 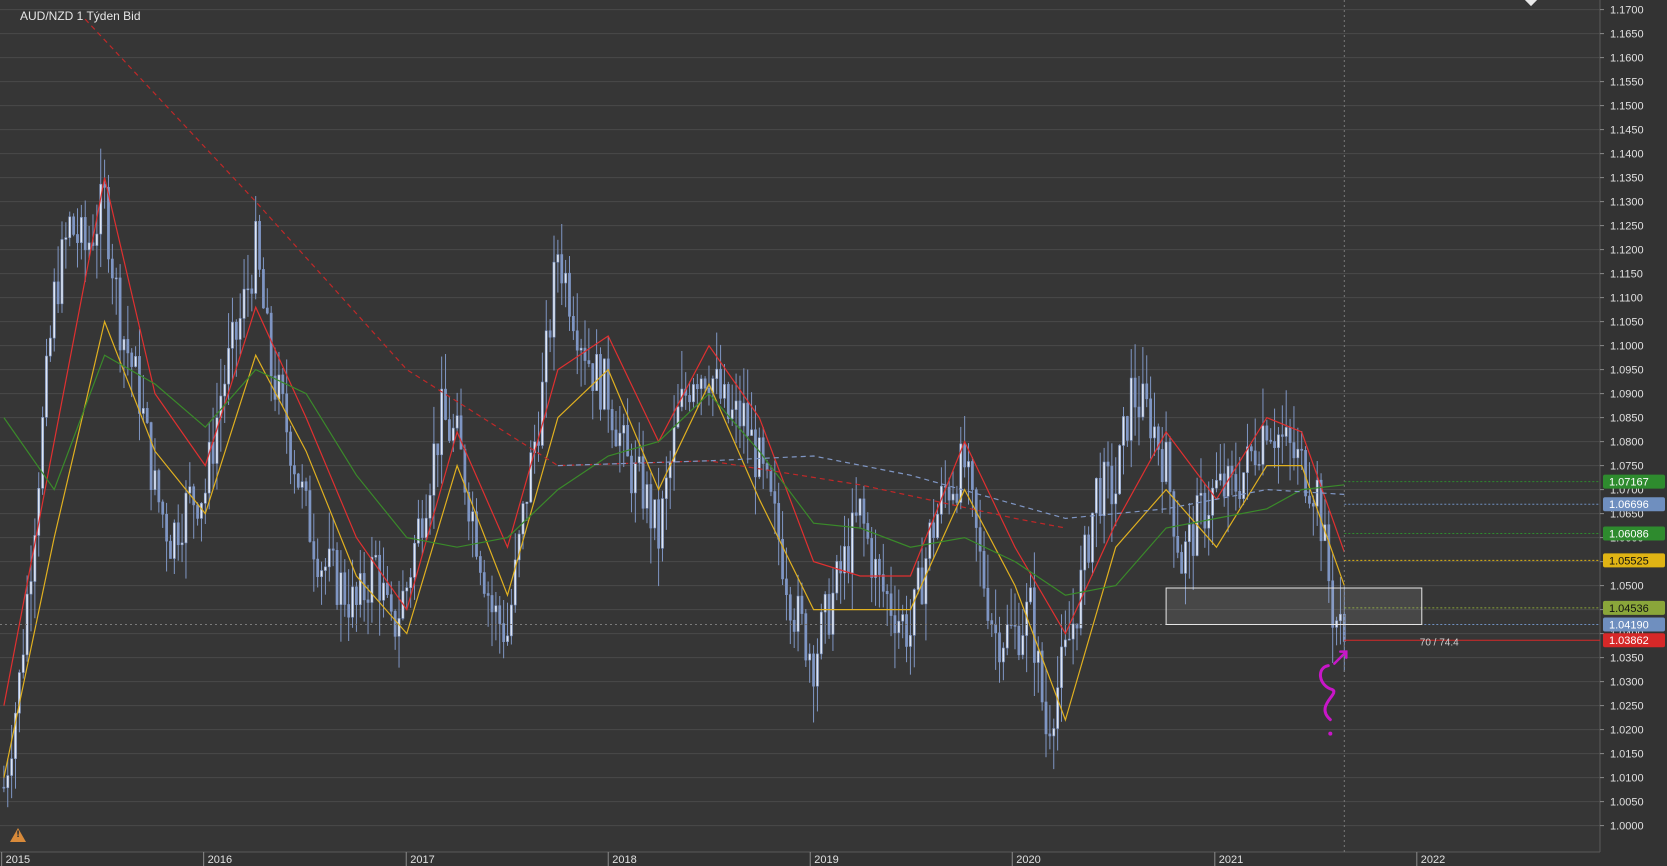 I want to click on x-axis-panel, so click(x=800, y=859).